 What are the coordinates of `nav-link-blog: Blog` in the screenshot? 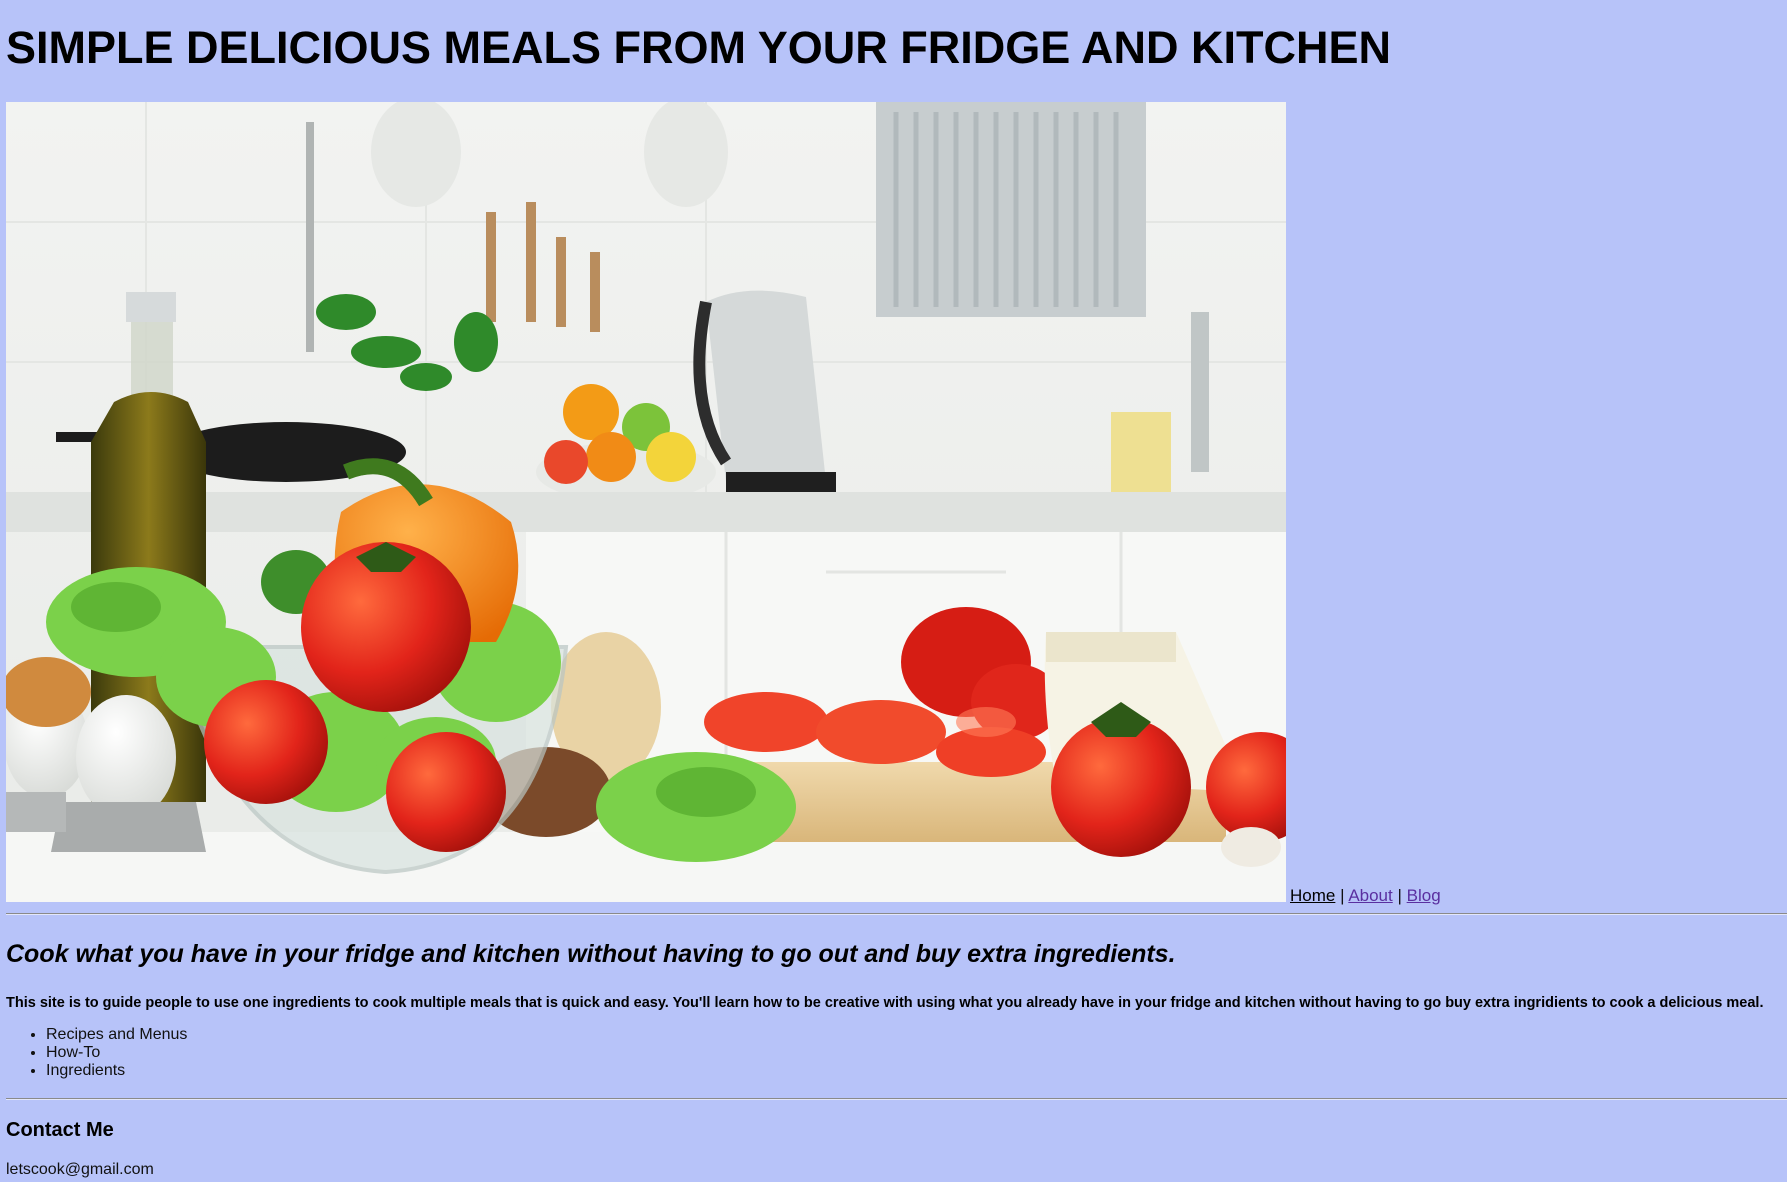 It's located at (1424, 895).